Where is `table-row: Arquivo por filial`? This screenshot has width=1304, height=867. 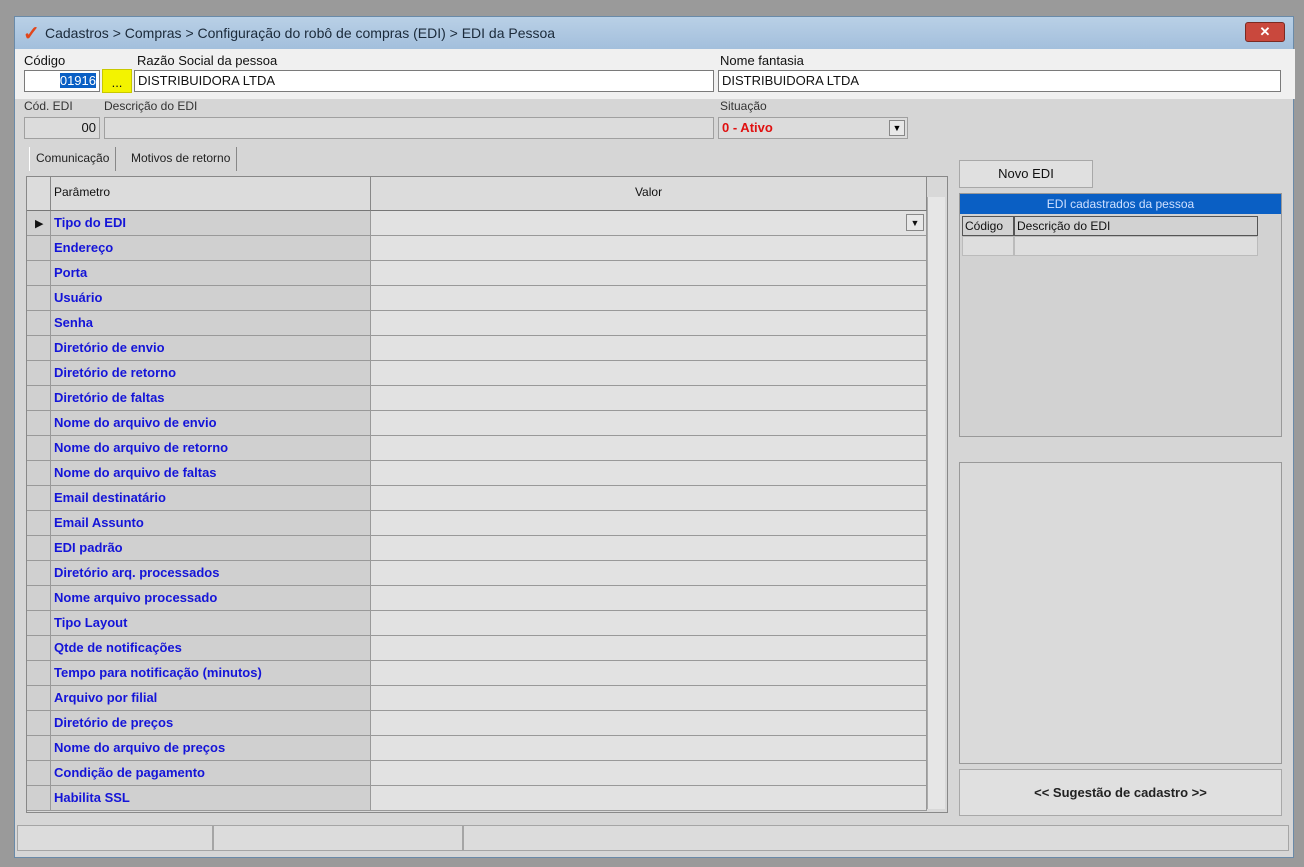 table-row: Arquivo por filial is located at coordinates (477, 698).